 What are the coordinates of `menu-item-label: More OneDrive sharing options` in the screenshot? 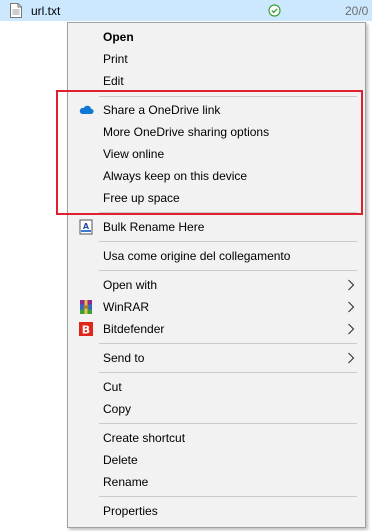 It's located at (186, 132).